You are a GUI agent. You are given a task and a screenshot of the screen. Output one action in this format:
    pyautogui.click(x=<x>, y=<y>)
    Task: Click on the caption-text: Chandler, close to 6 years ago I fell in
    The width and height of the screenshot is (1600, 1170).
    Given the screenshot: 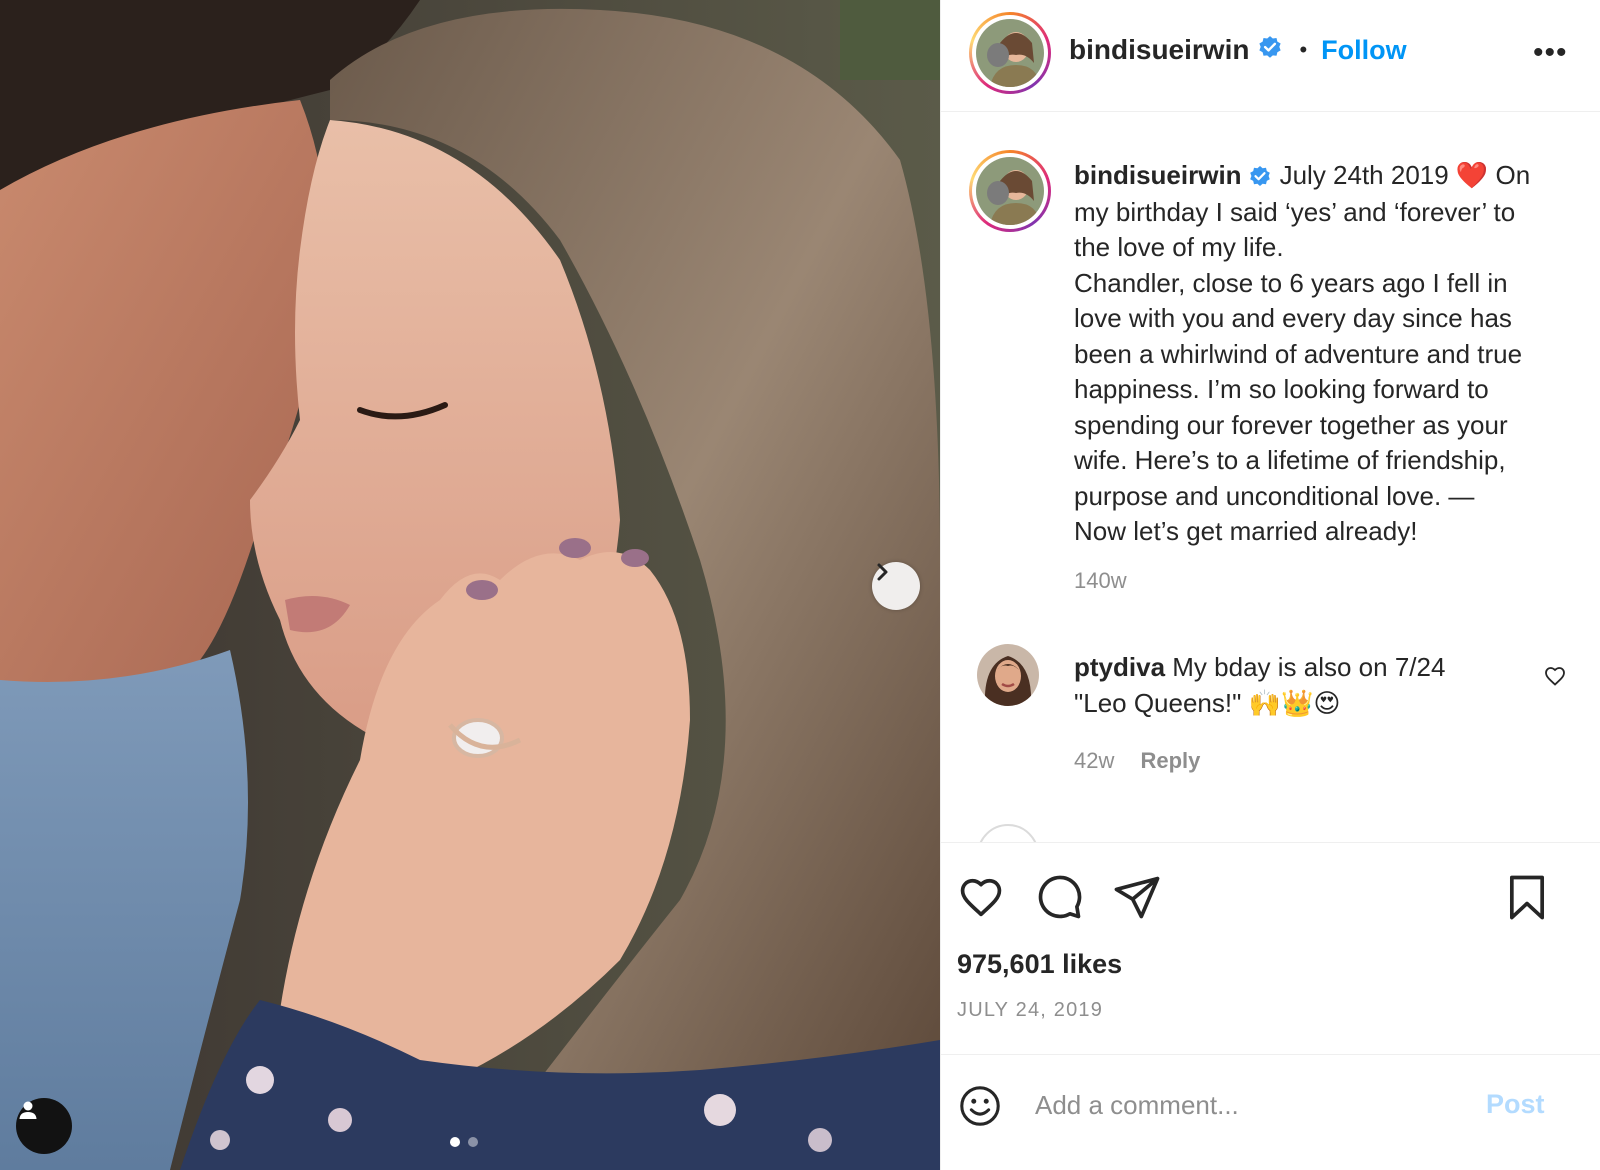 What is the action you would take?
    pyautogui.click(x=1291, y=282)
    